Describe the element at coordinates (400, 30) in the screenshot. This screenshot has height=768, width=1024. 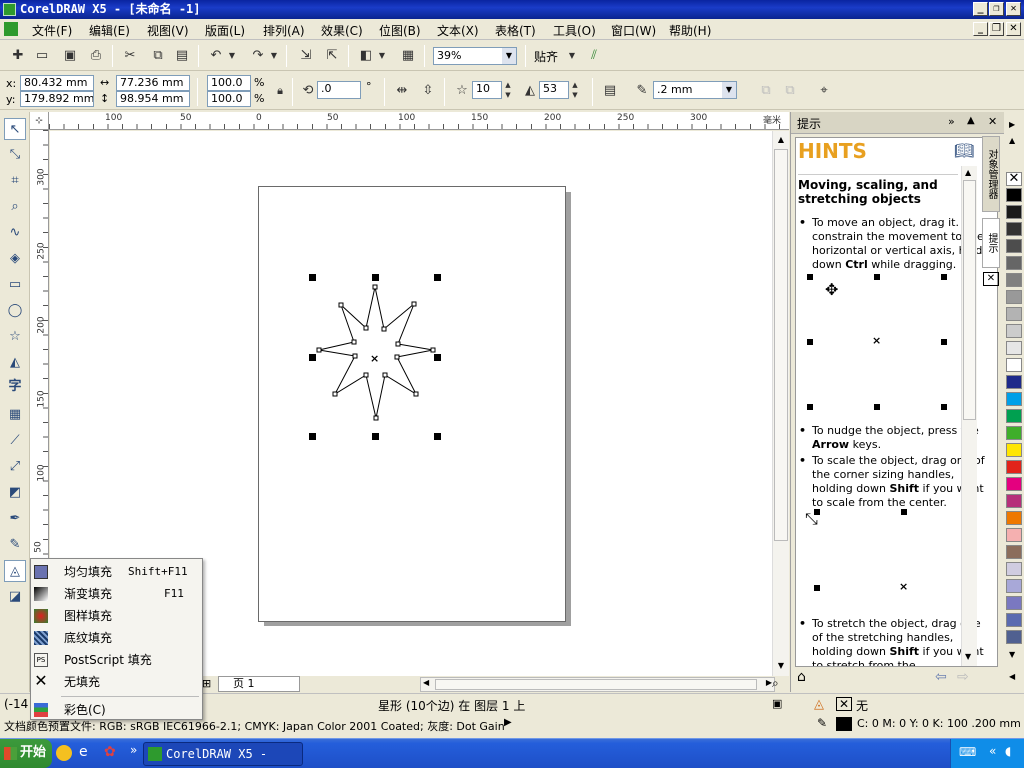
I see `menu-bitmaps: 位图(B)` at that location.